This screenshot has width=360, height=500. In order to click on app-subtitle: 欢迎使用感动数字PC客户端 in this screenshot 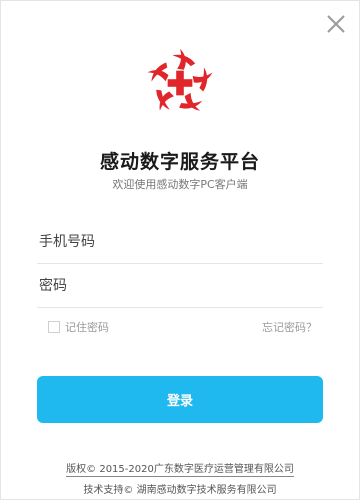, I will do `click(180, 184)`.